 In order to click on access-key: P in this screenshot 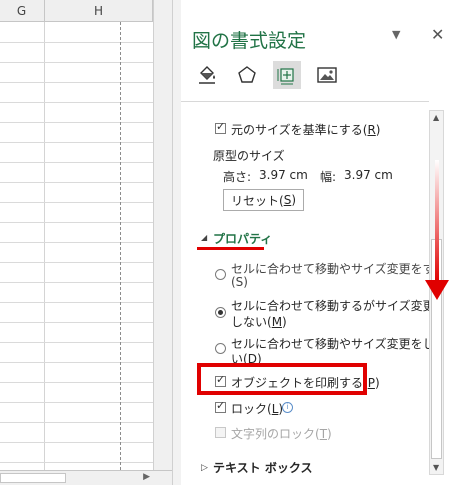, I will do `click(371, 383)`.